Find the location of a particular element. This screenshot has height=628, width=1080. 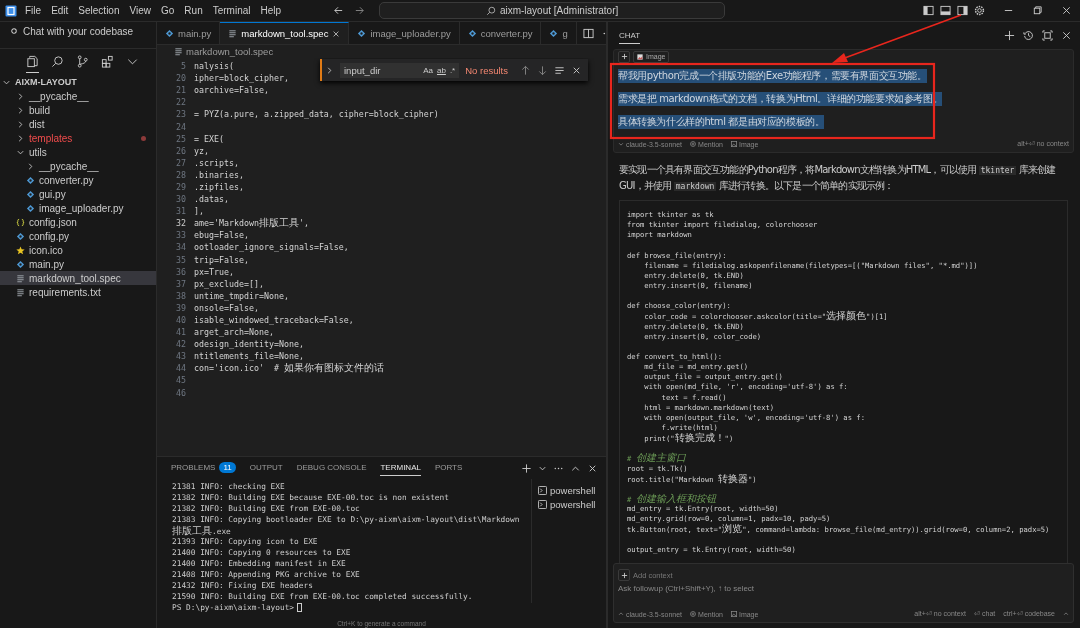

panel-tab: TERMINAL is located at coordinates (400, 468).